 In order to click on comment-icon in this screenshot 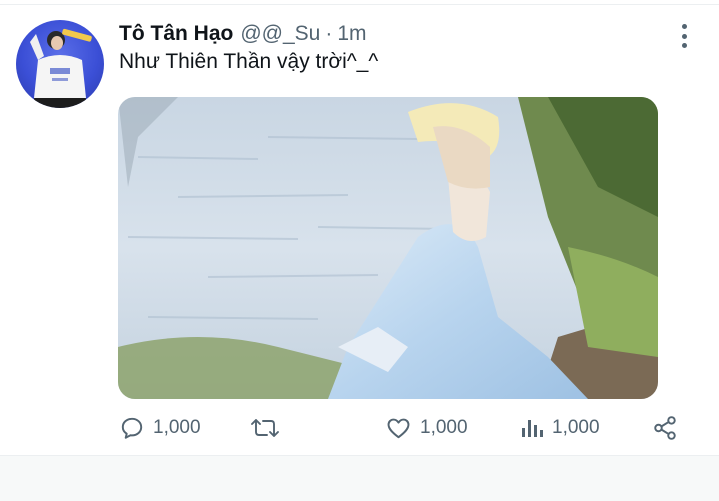, I will do `click(132, 428)`.